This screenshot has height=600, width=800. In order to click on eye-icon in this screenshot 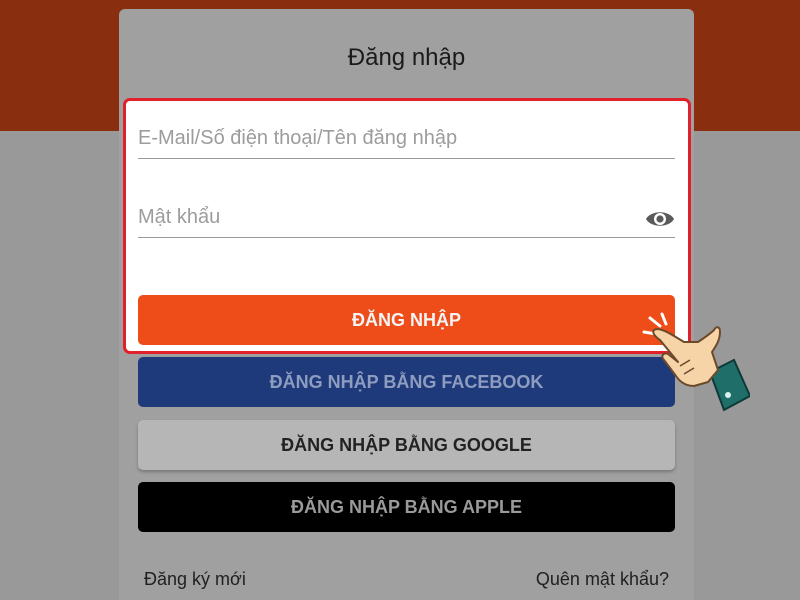, I will do `click(660, 219)`.